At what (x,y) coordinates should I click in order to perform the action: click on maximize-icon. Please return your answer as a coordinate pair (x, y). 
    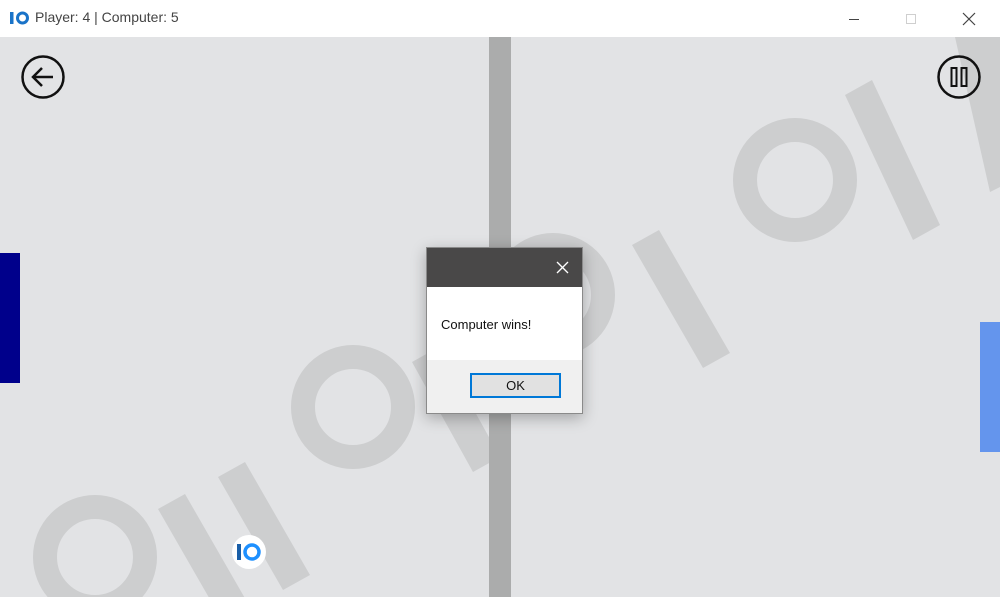
    Looking at the image, I should click on (911, 18).